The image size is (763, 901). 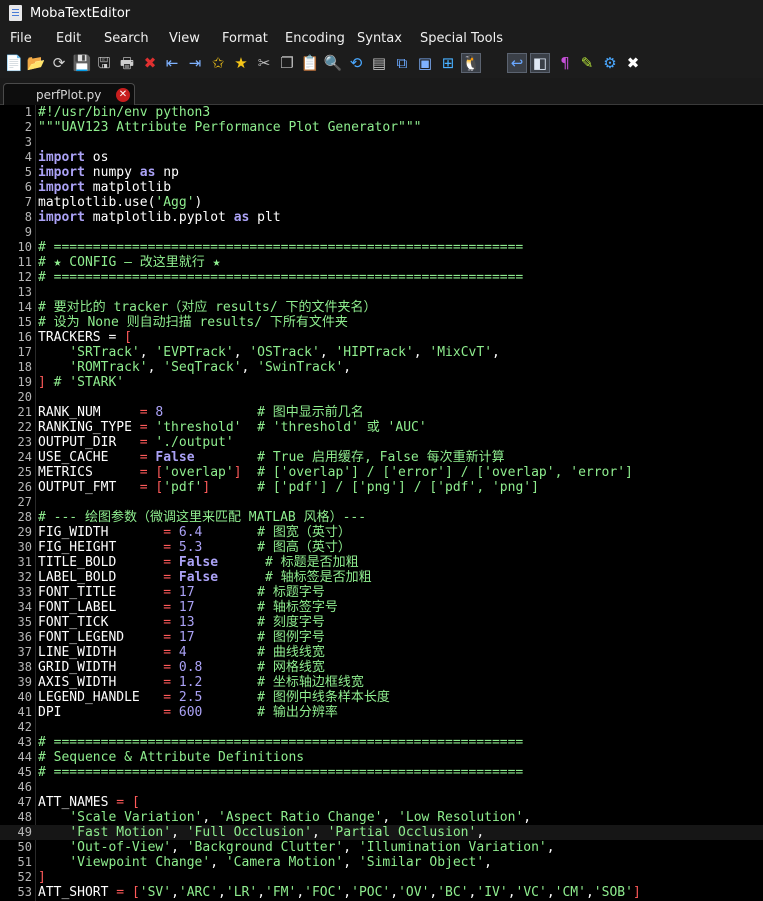 I want to click on menu-encoding: Encoding, so click(x=315, y=38).